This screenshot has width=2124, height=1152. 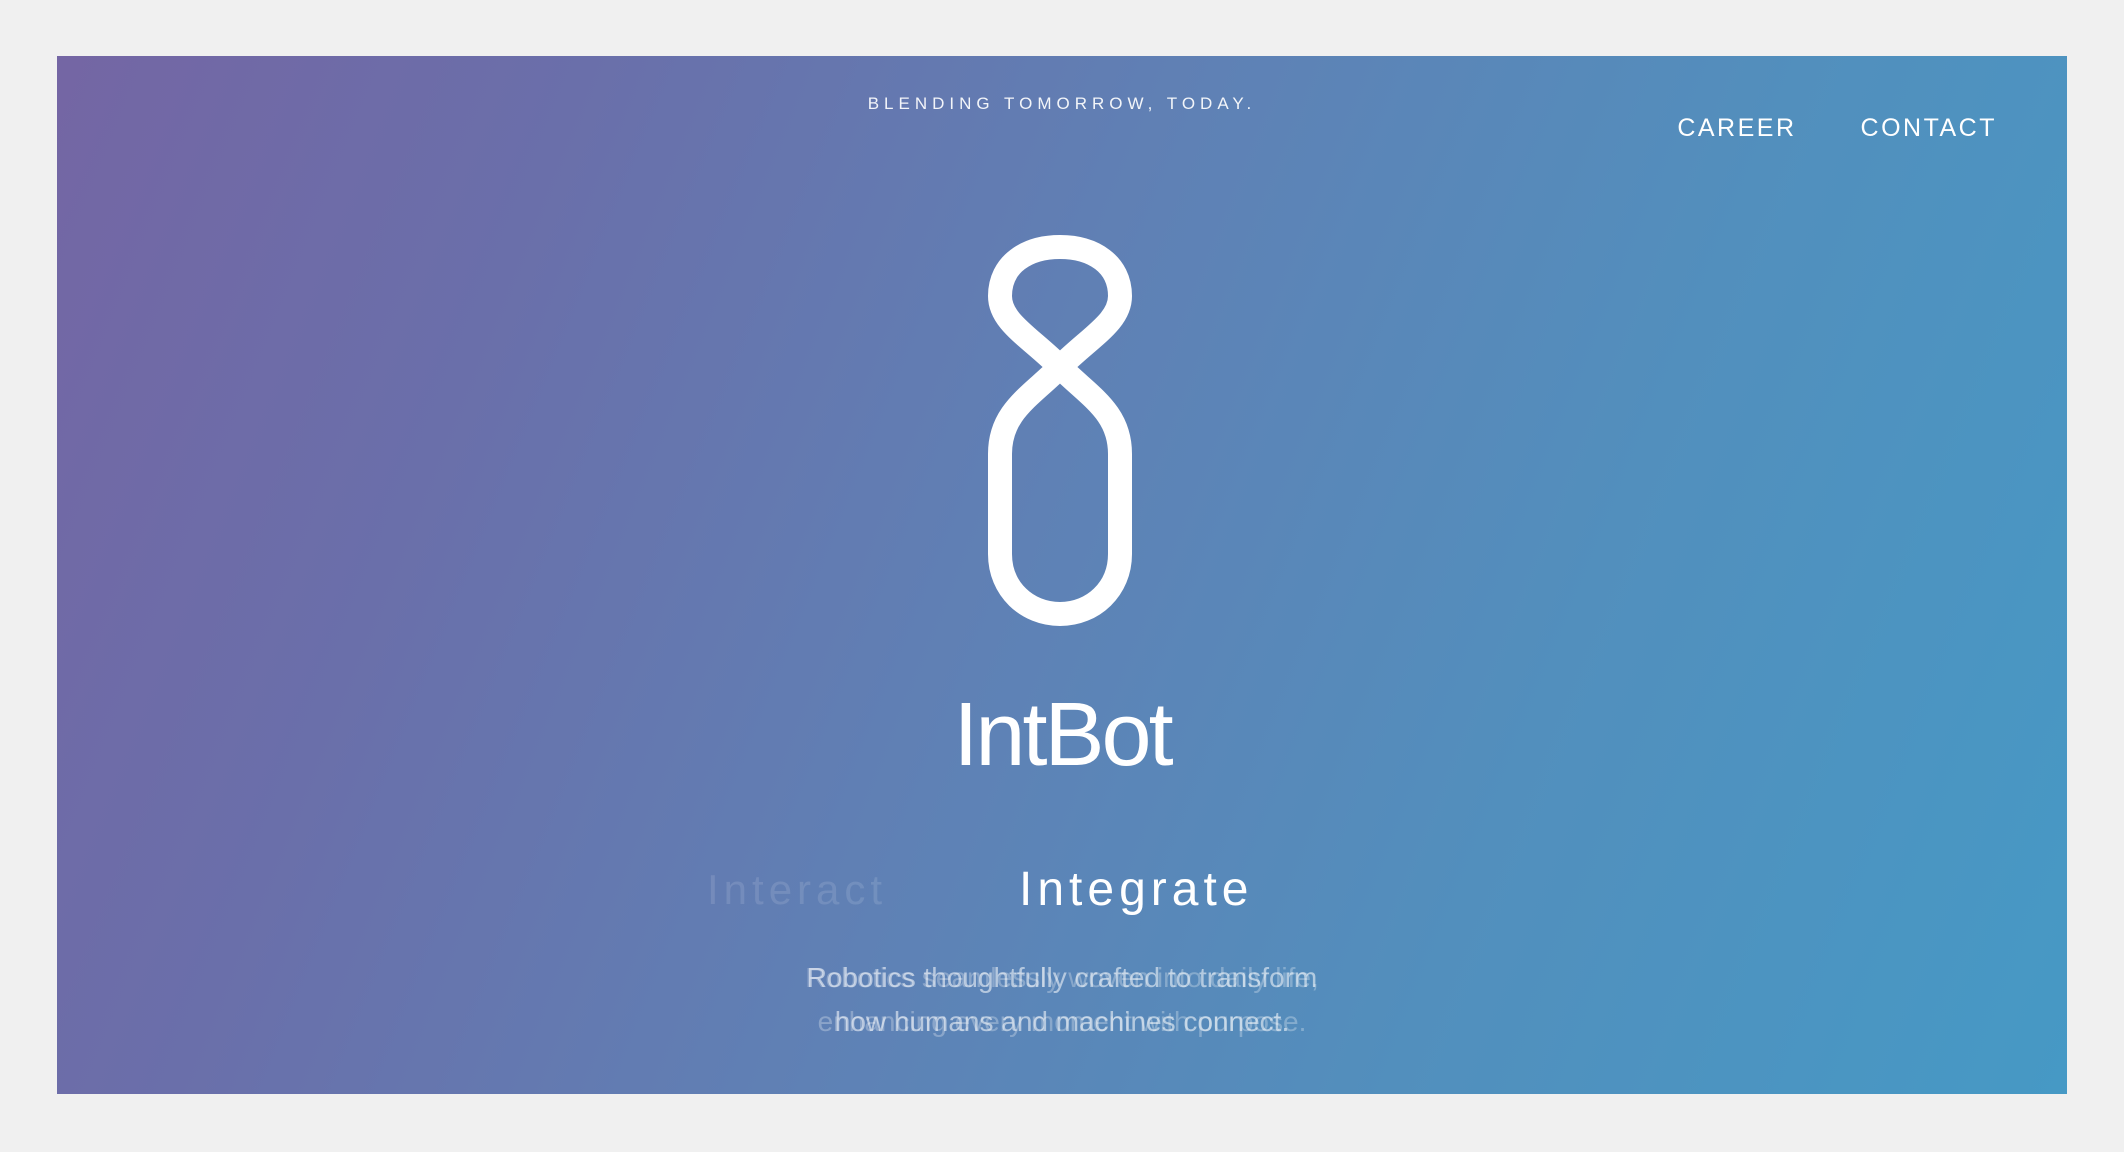 What do you see at coordinates (797, 889) in the screenshot?
I see `carousel-word-previous: Interact` at bounding box center [797, 889].